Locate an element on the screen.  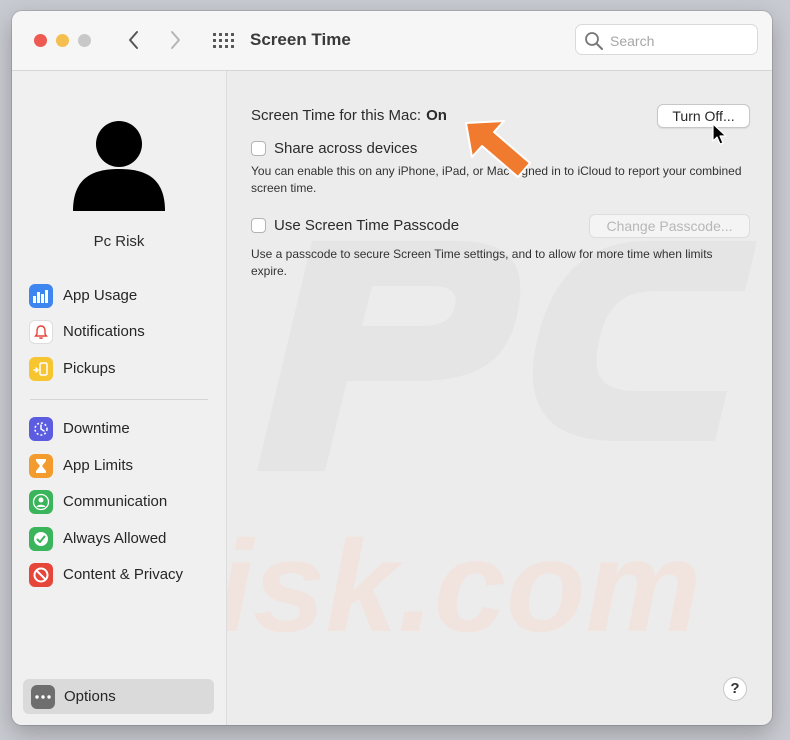
sidebar-item-app-usage: App Usage is located at coordinates (124, 296).